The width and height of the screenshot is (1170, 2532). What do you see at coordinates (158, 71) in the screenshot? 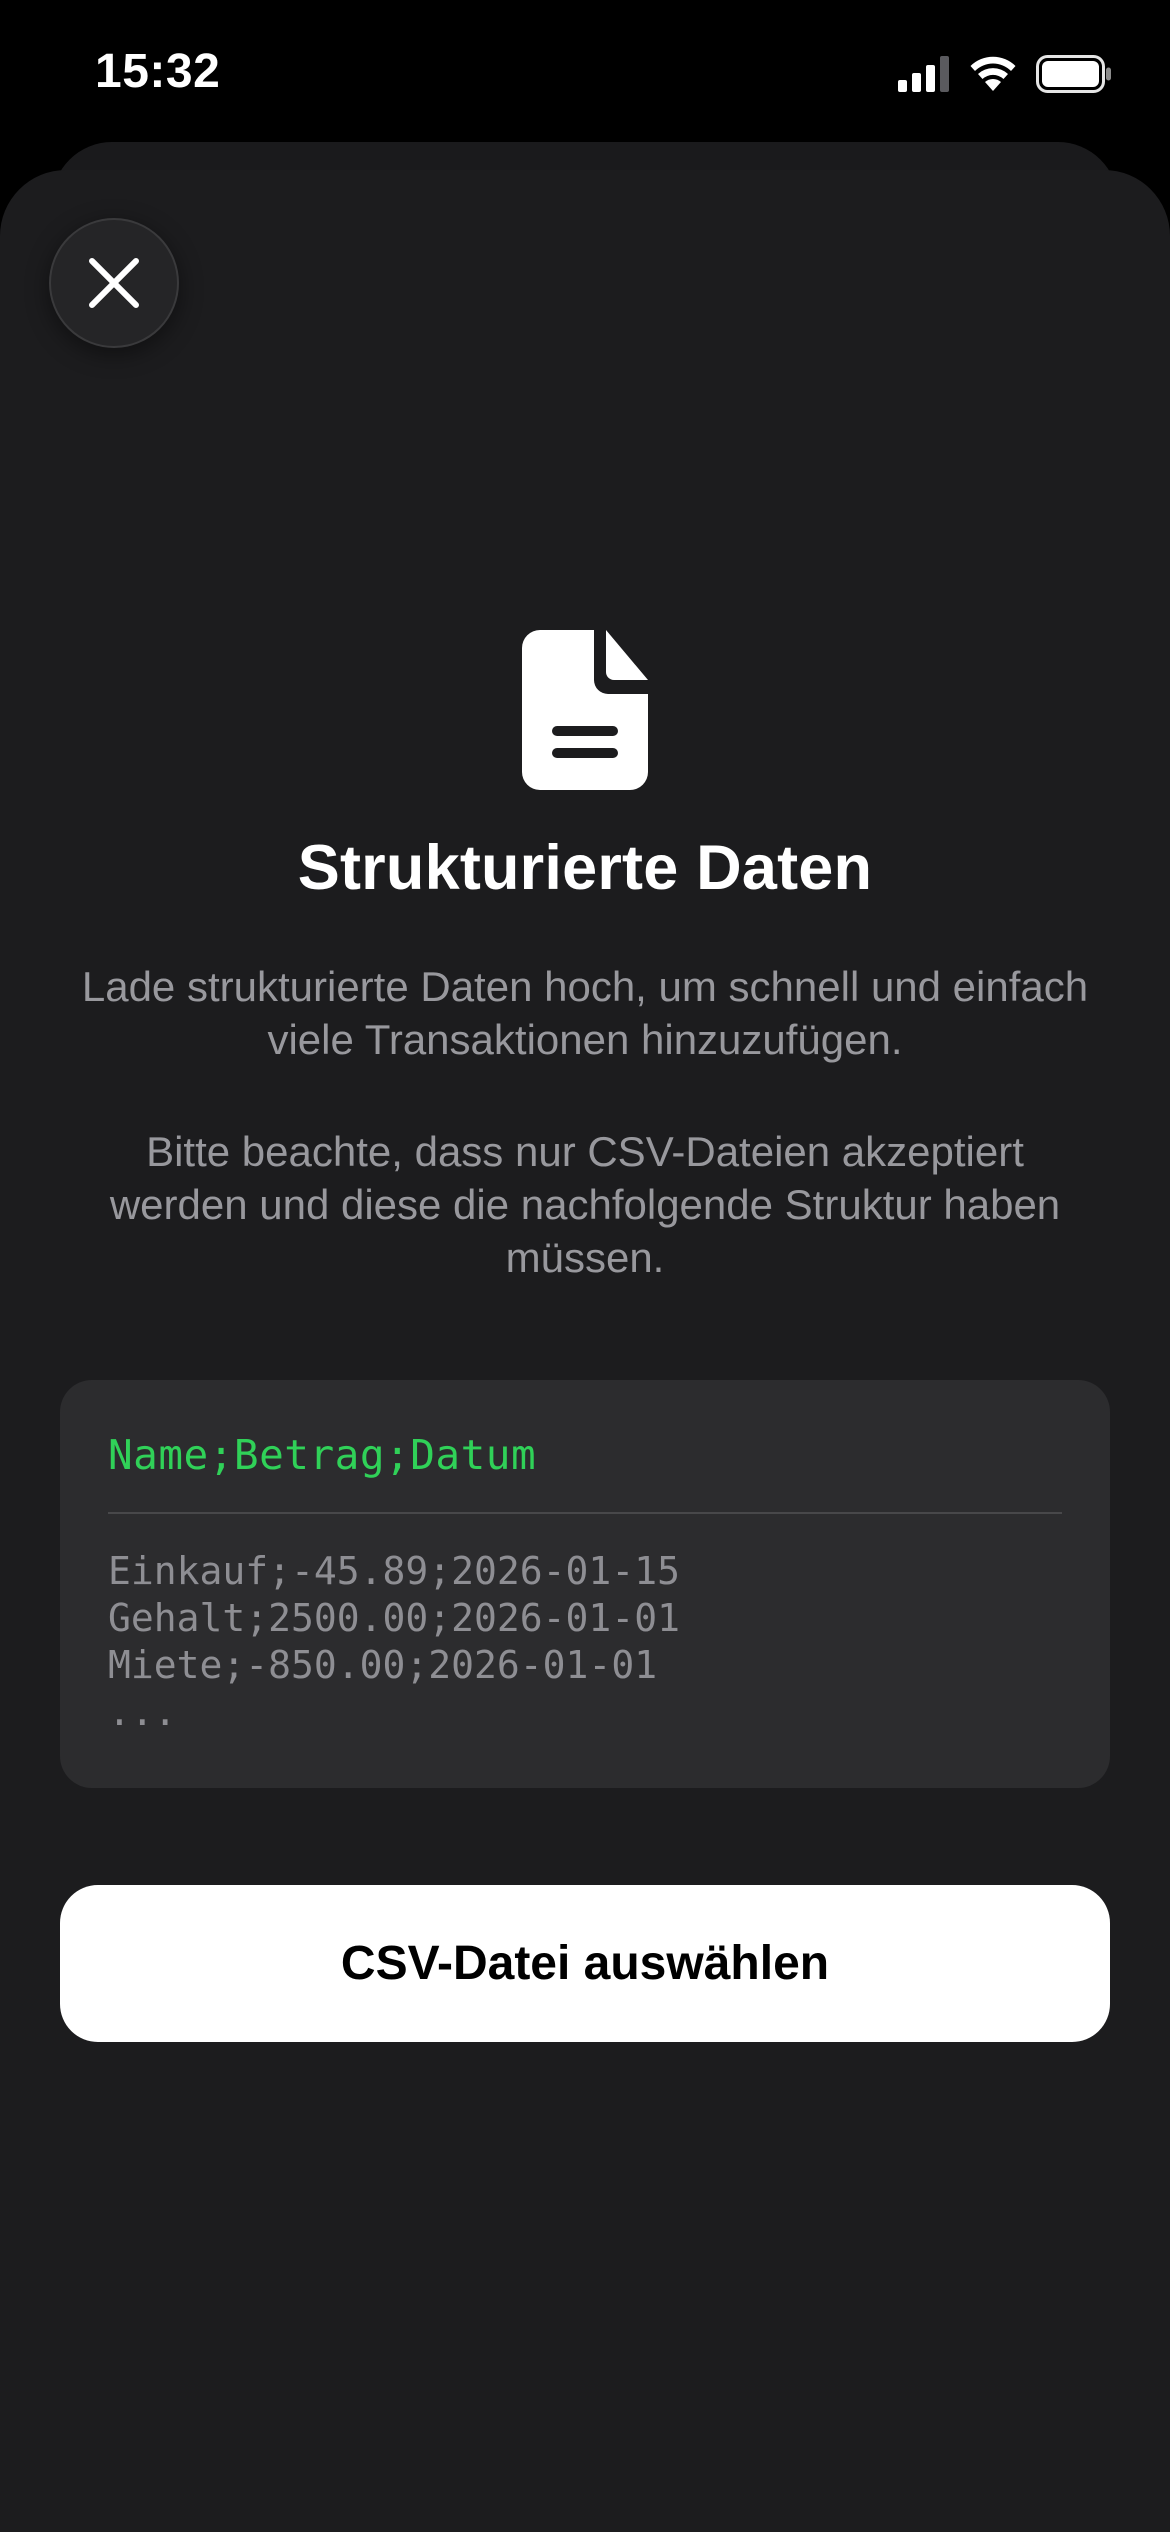
I see `status-time: 15:32` at bounding box center [158, 71].